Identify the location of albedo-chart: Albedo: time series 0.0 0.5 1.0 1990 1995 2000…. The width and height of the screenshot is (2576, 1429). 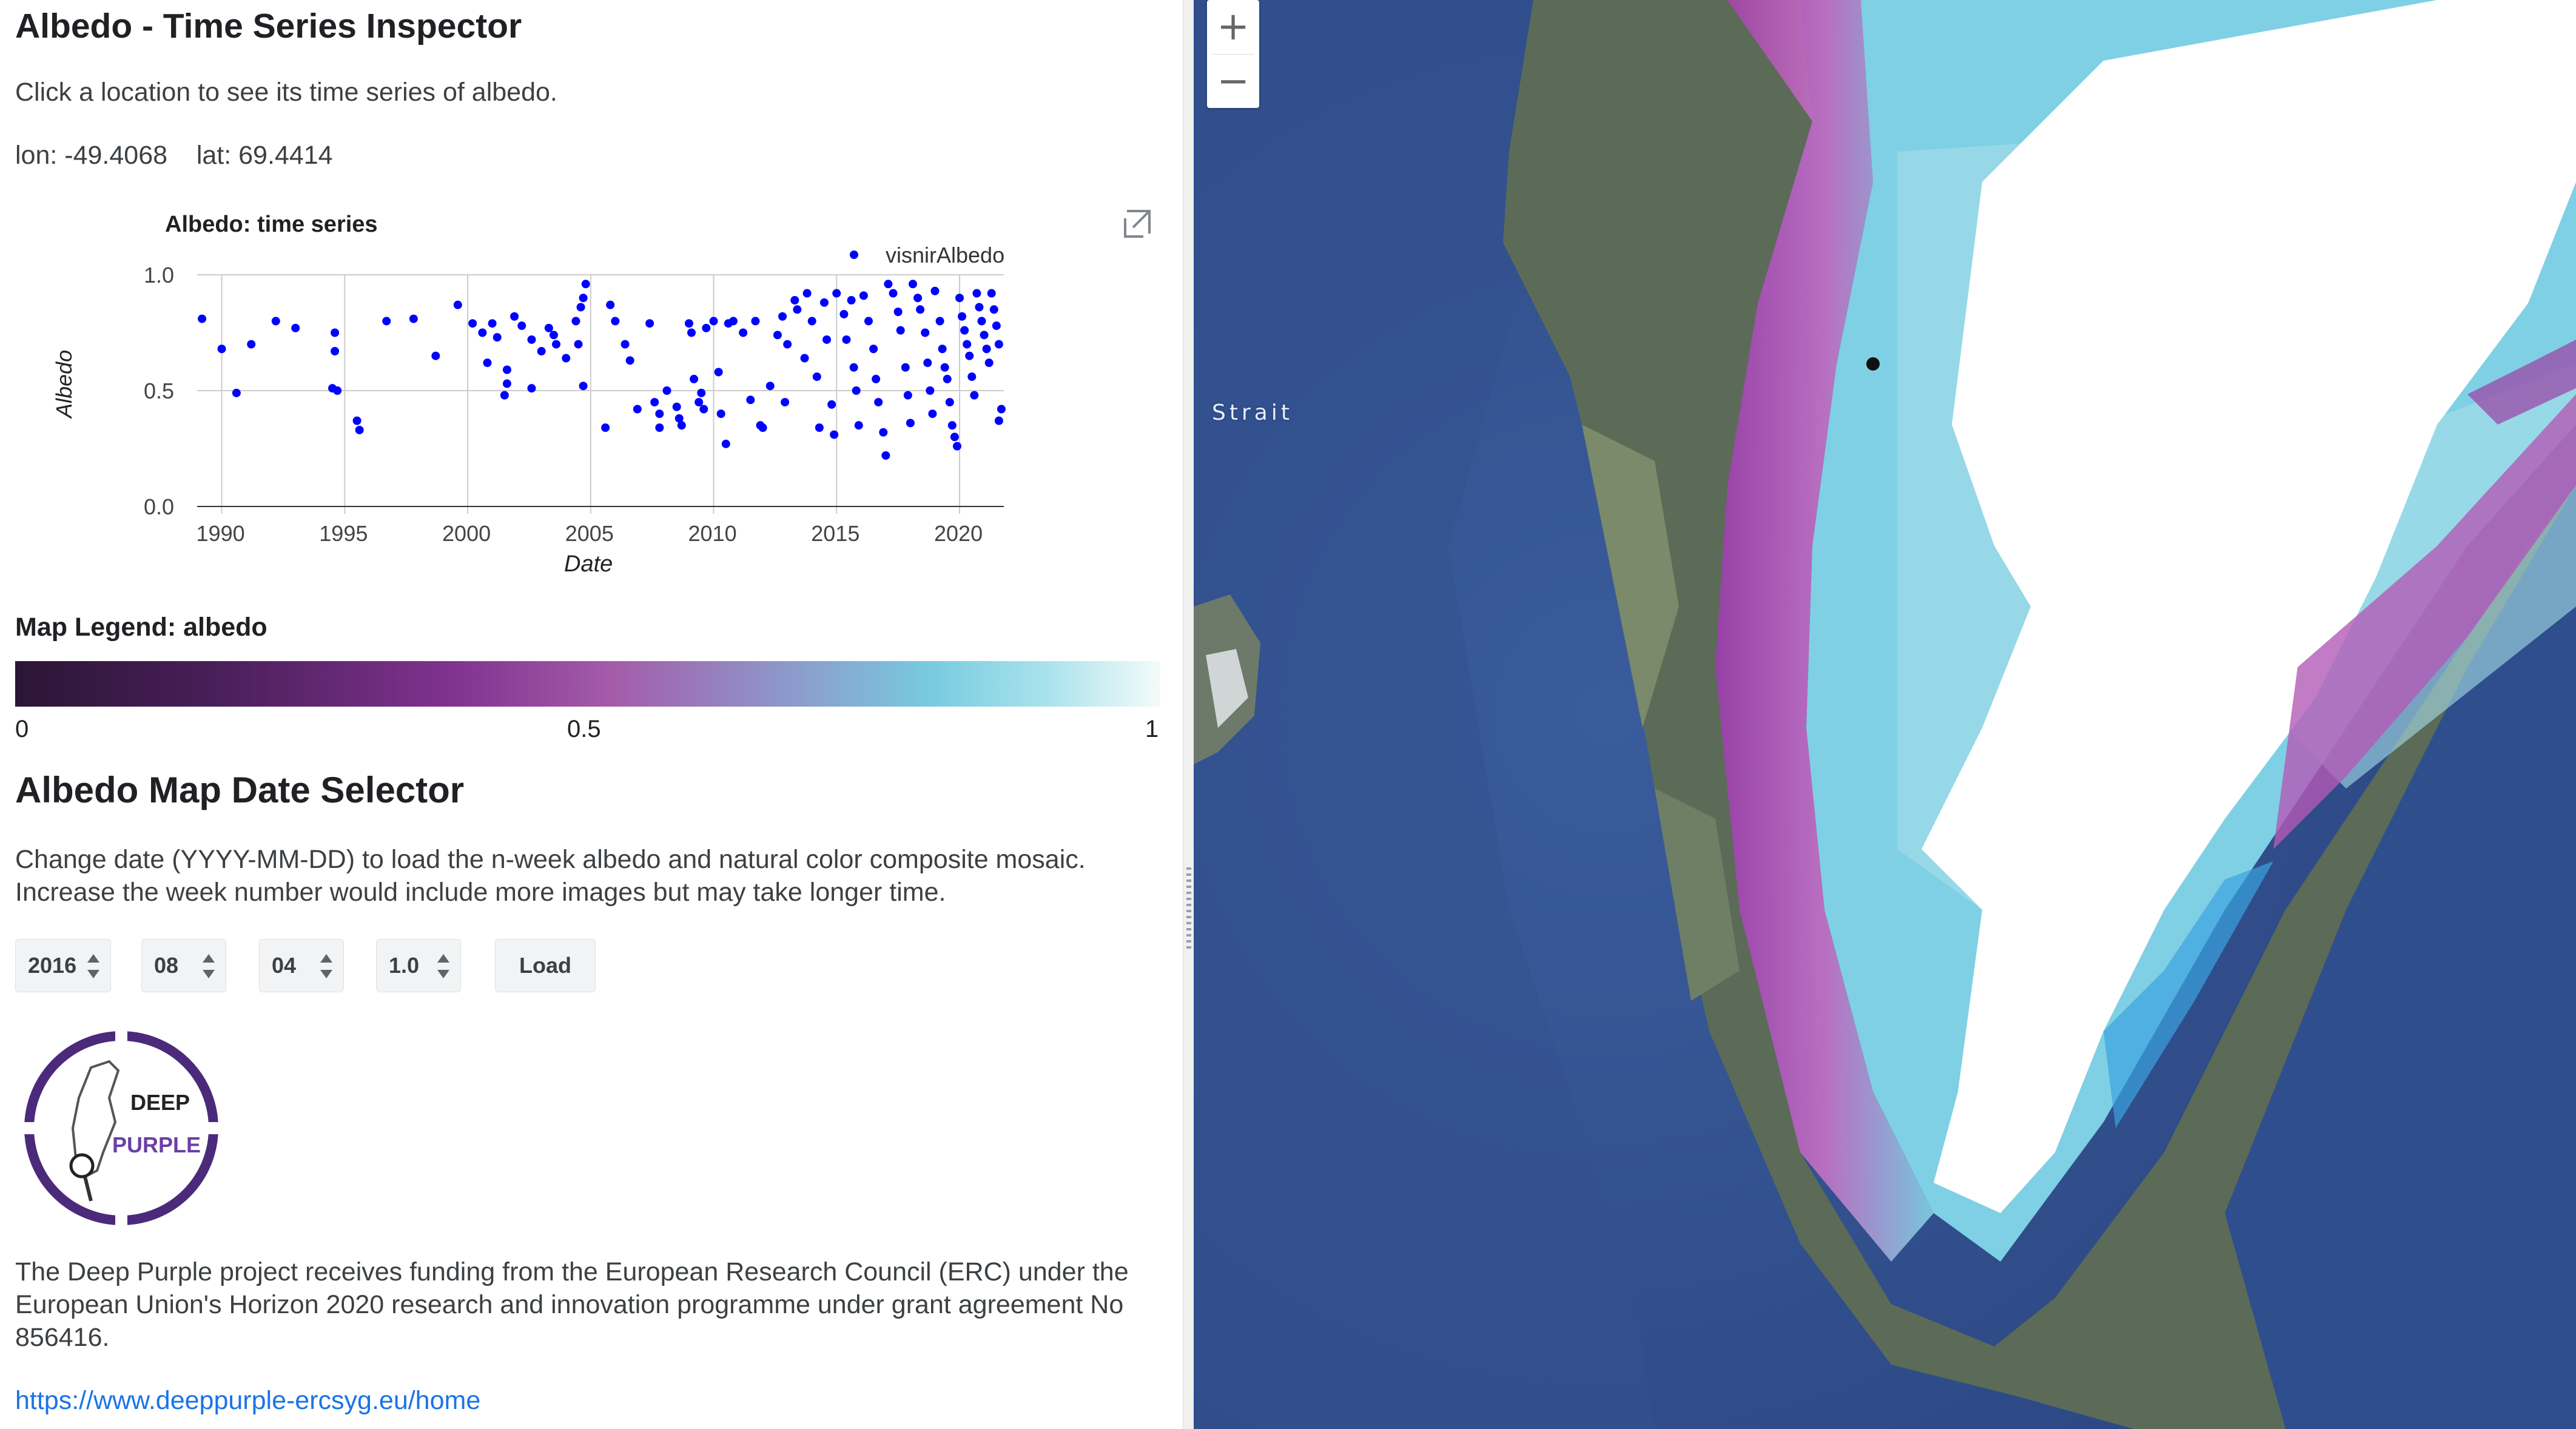
(591, 391).